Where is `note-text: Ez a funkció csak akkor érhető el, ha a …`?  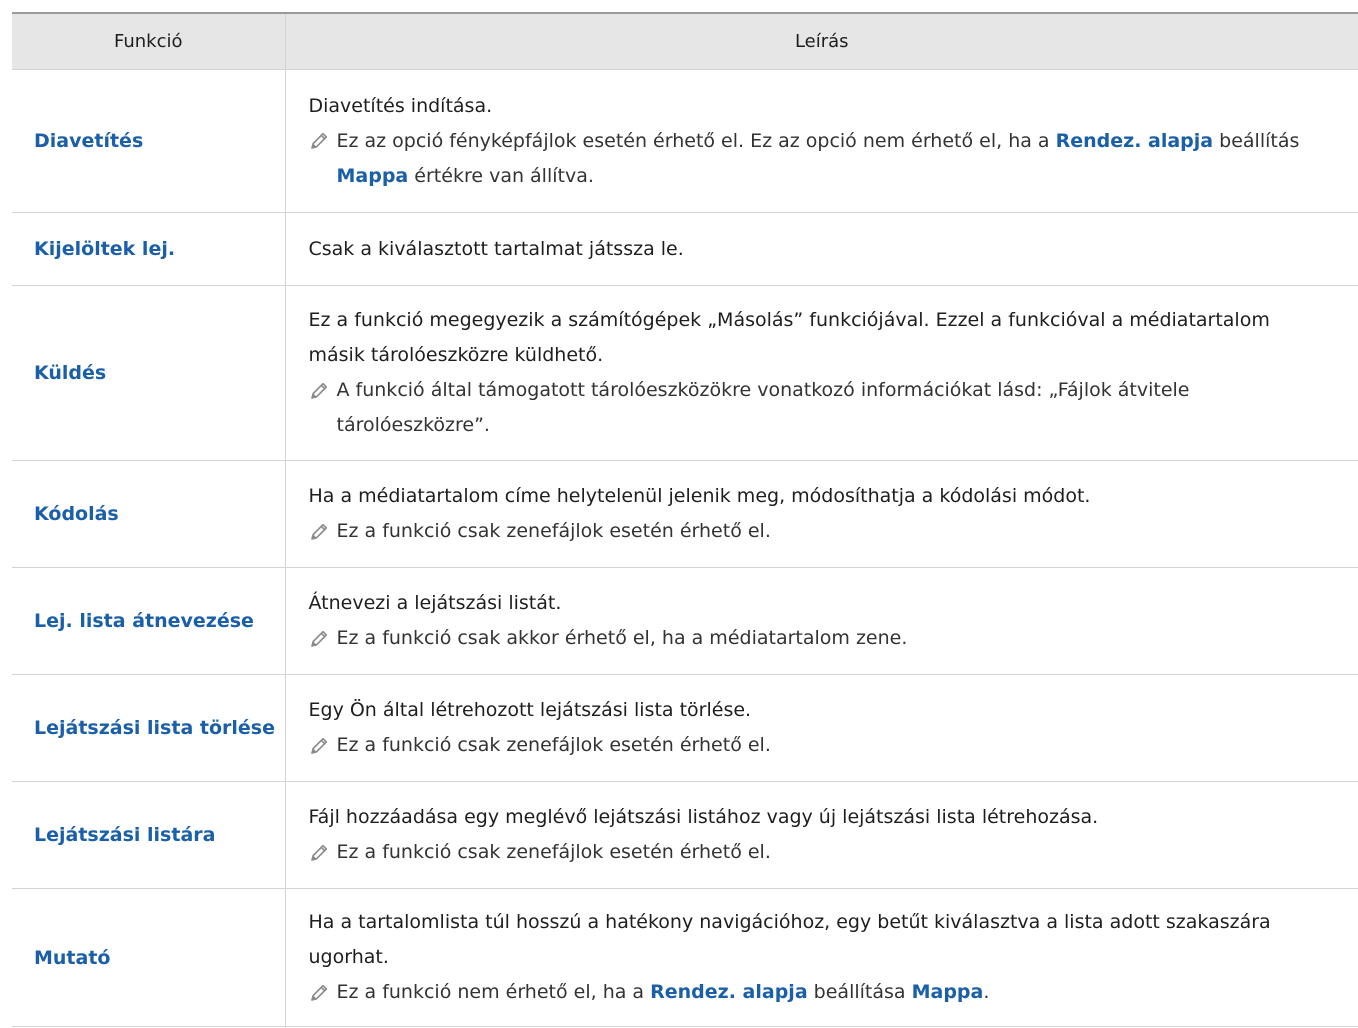
note-text: Ez a funkció csak akkor érhető el, ha a … is located at coordinates (622, 638).